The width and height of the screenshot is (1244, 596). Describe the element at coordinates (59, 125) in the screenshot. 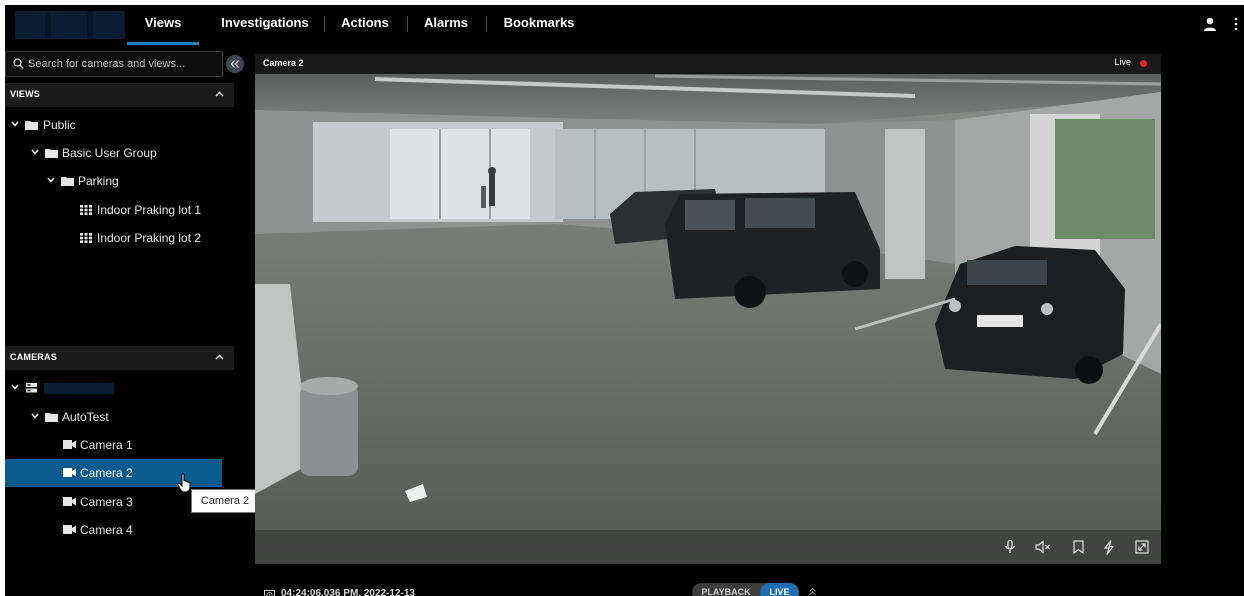

I see `tree-item-label: Public` at that location.